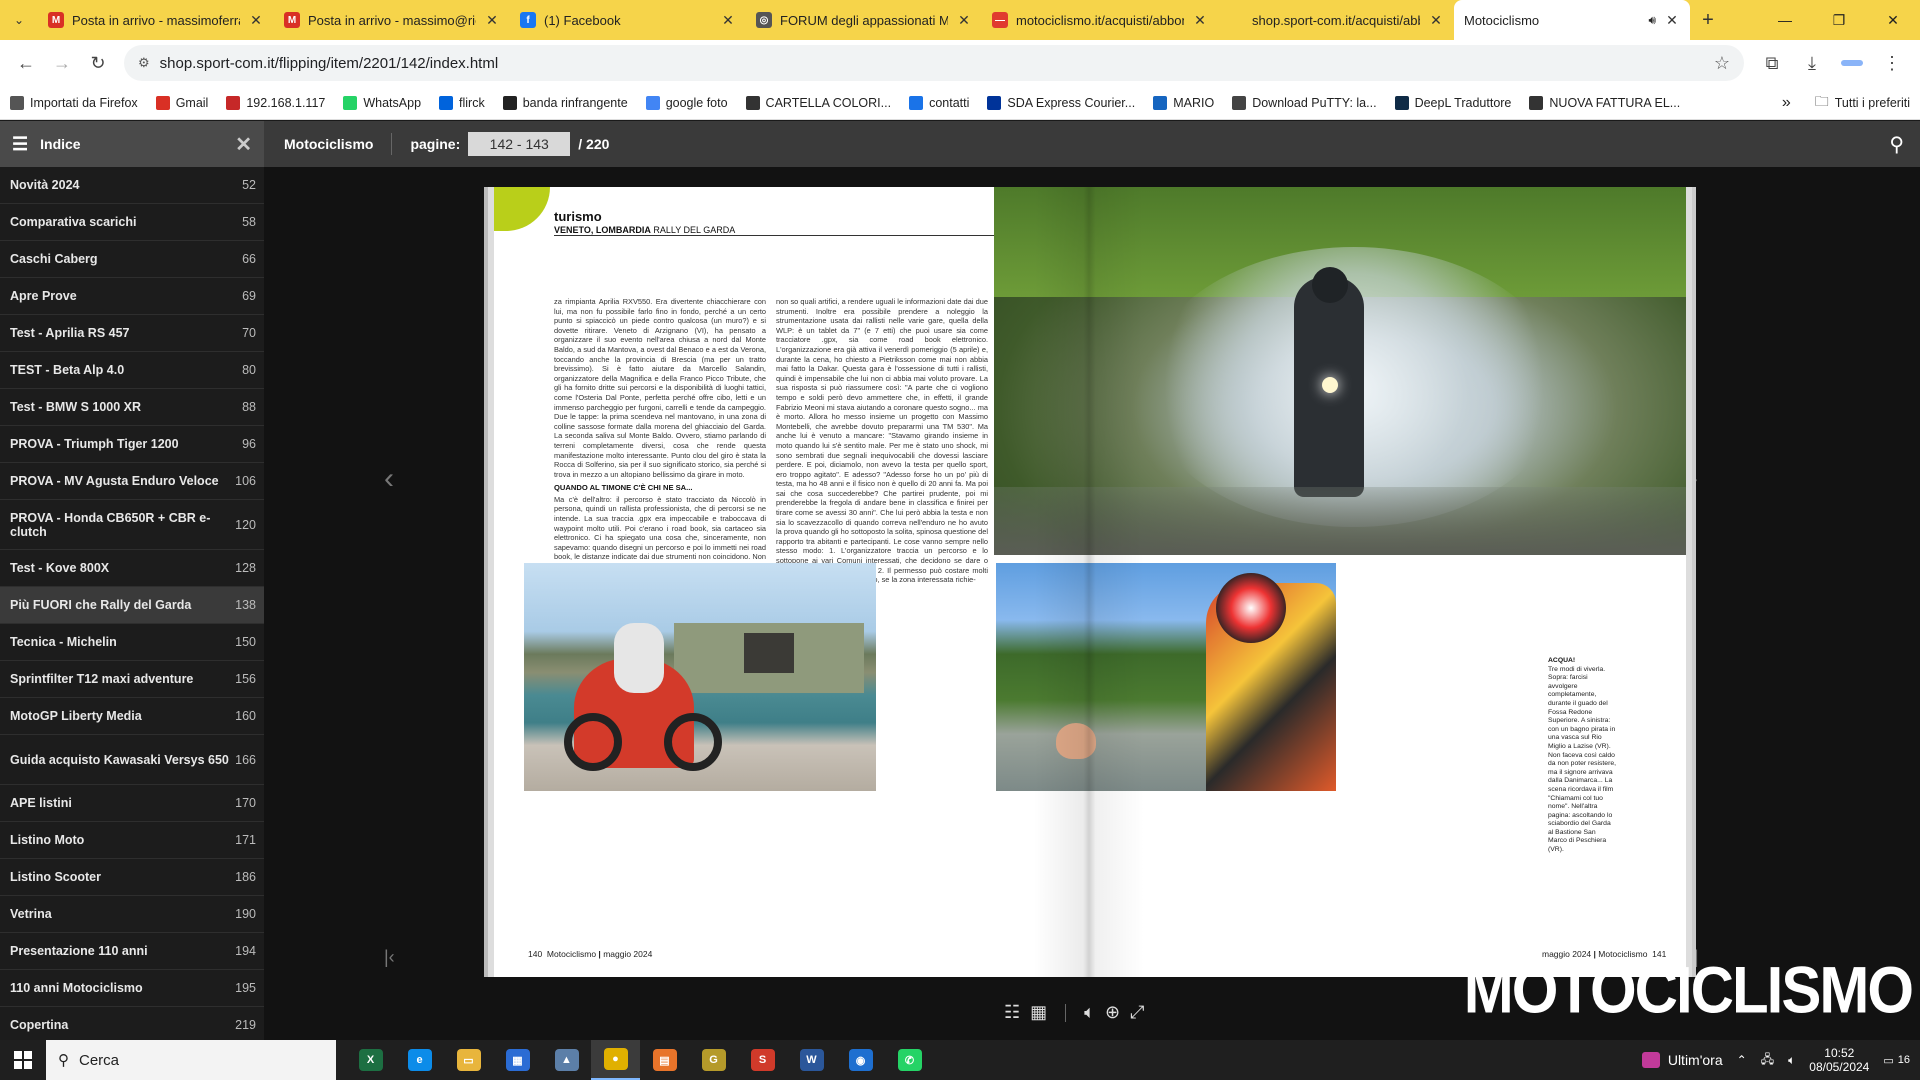 This screenshot has height=1080, width=1920. Describe the element at coordinates (132, 716) in the screenshot. I see `index-item: MotoGP Liberty Media 160` at that location.